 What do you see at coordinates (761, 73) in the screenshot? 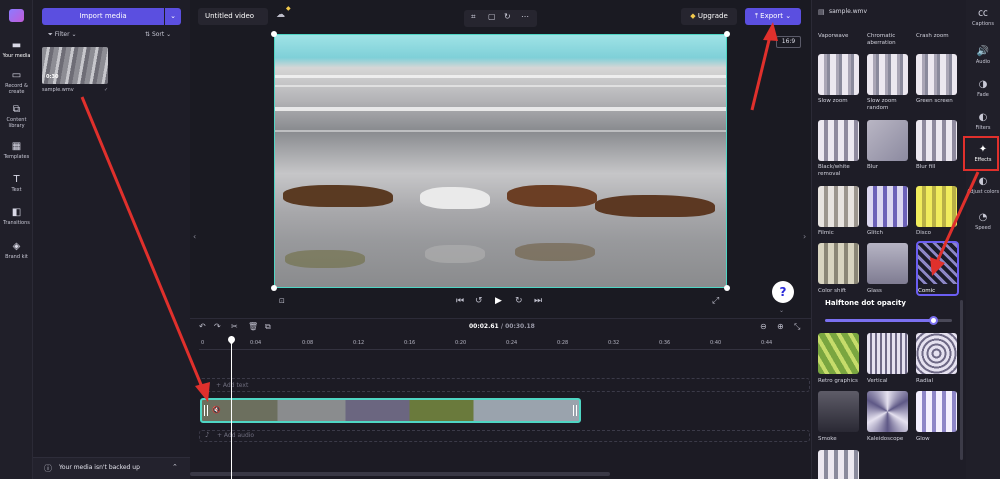
I see `arrow-line-export` at bounding box center [761, 73].